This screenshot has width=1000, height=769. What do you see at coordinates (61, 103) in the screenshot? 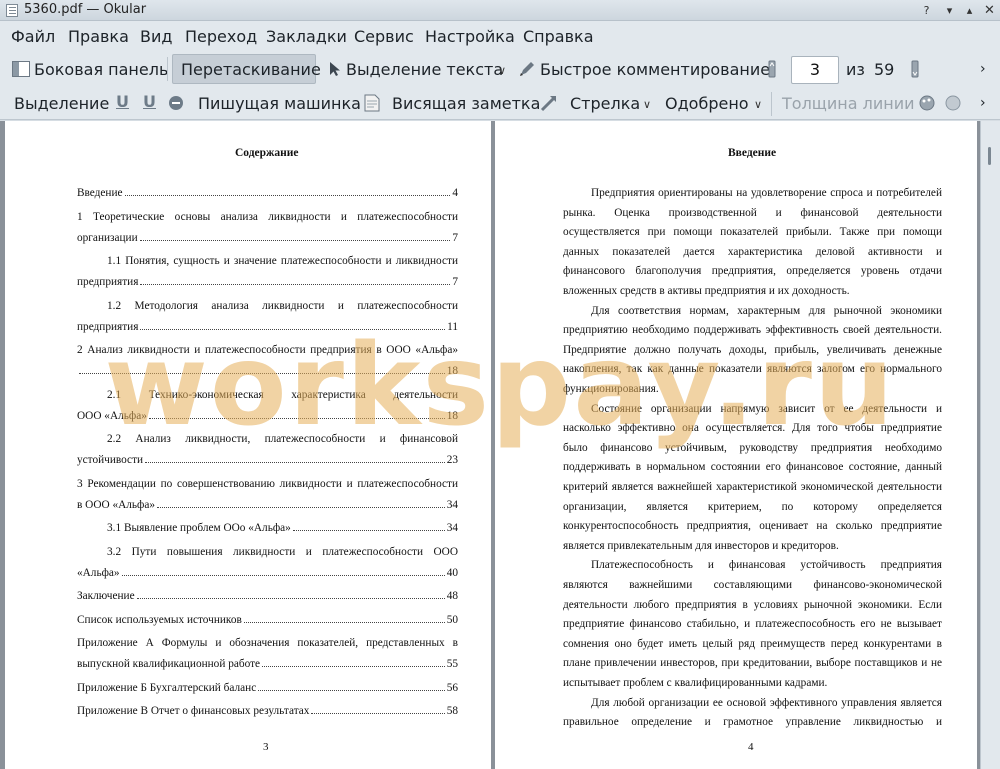
I see `highlight-tool-button: Выделение` at bounding box center [61, 103].